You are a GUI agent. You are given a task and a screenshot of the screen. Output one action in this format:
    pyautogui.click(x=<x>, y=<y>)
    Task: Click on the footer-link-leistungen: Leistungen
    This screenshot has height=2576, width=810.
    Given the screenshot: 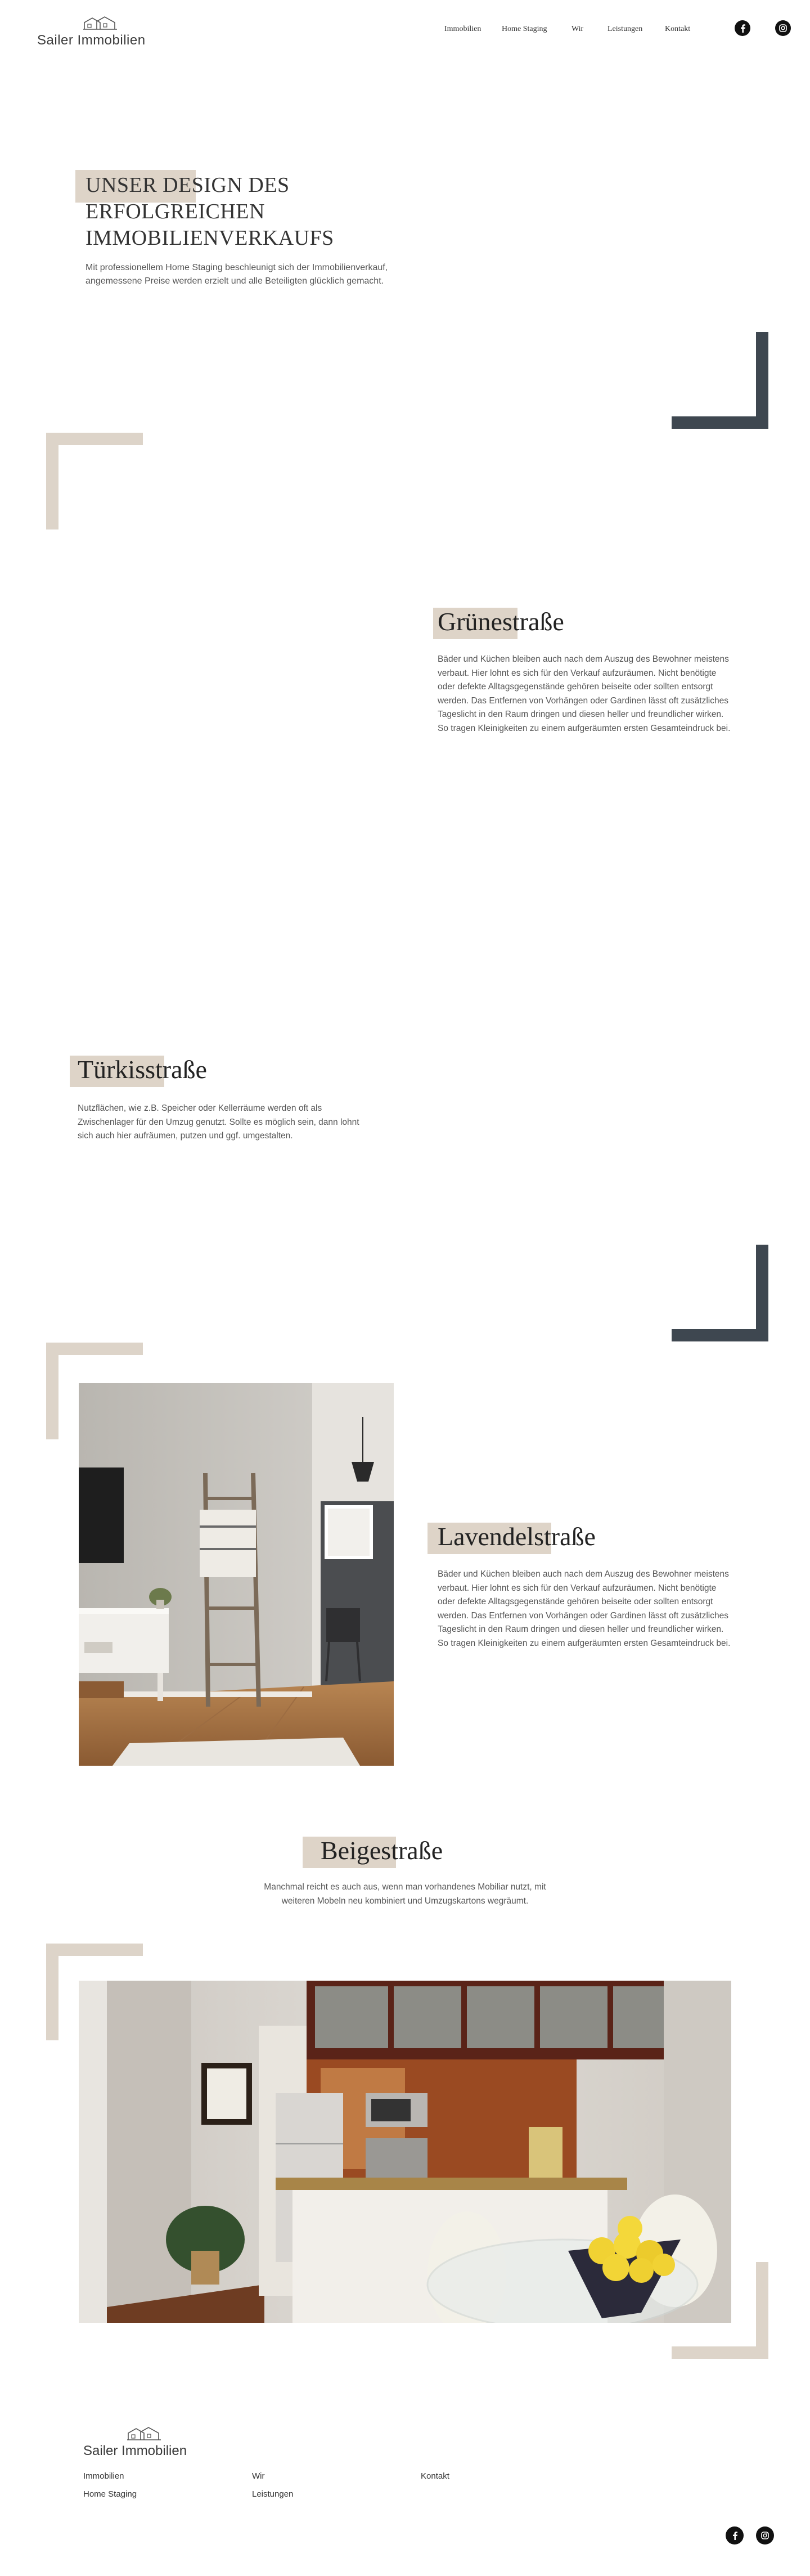 What is the action you would take?
    pyautogui.click(x=272, y=2494)
    